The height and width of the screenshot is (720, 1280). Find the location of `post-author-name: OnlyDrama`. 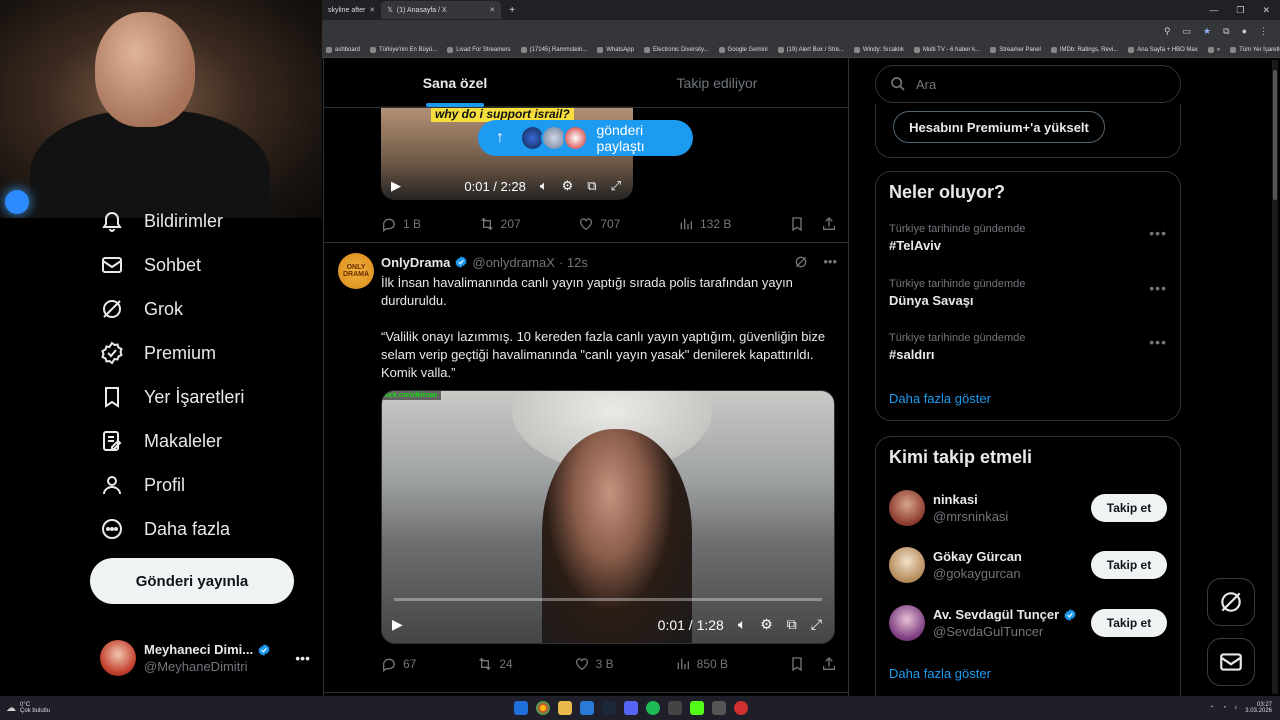

post-author-name: OnlyDrama is located at coordinates (415, 262).